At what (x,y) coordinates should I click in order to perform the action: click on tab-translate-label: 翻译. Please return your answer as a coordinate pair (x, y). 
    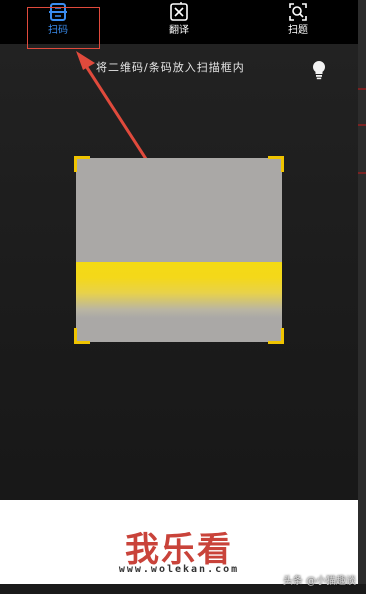
    Looking at the image, I should click on (179, 30).